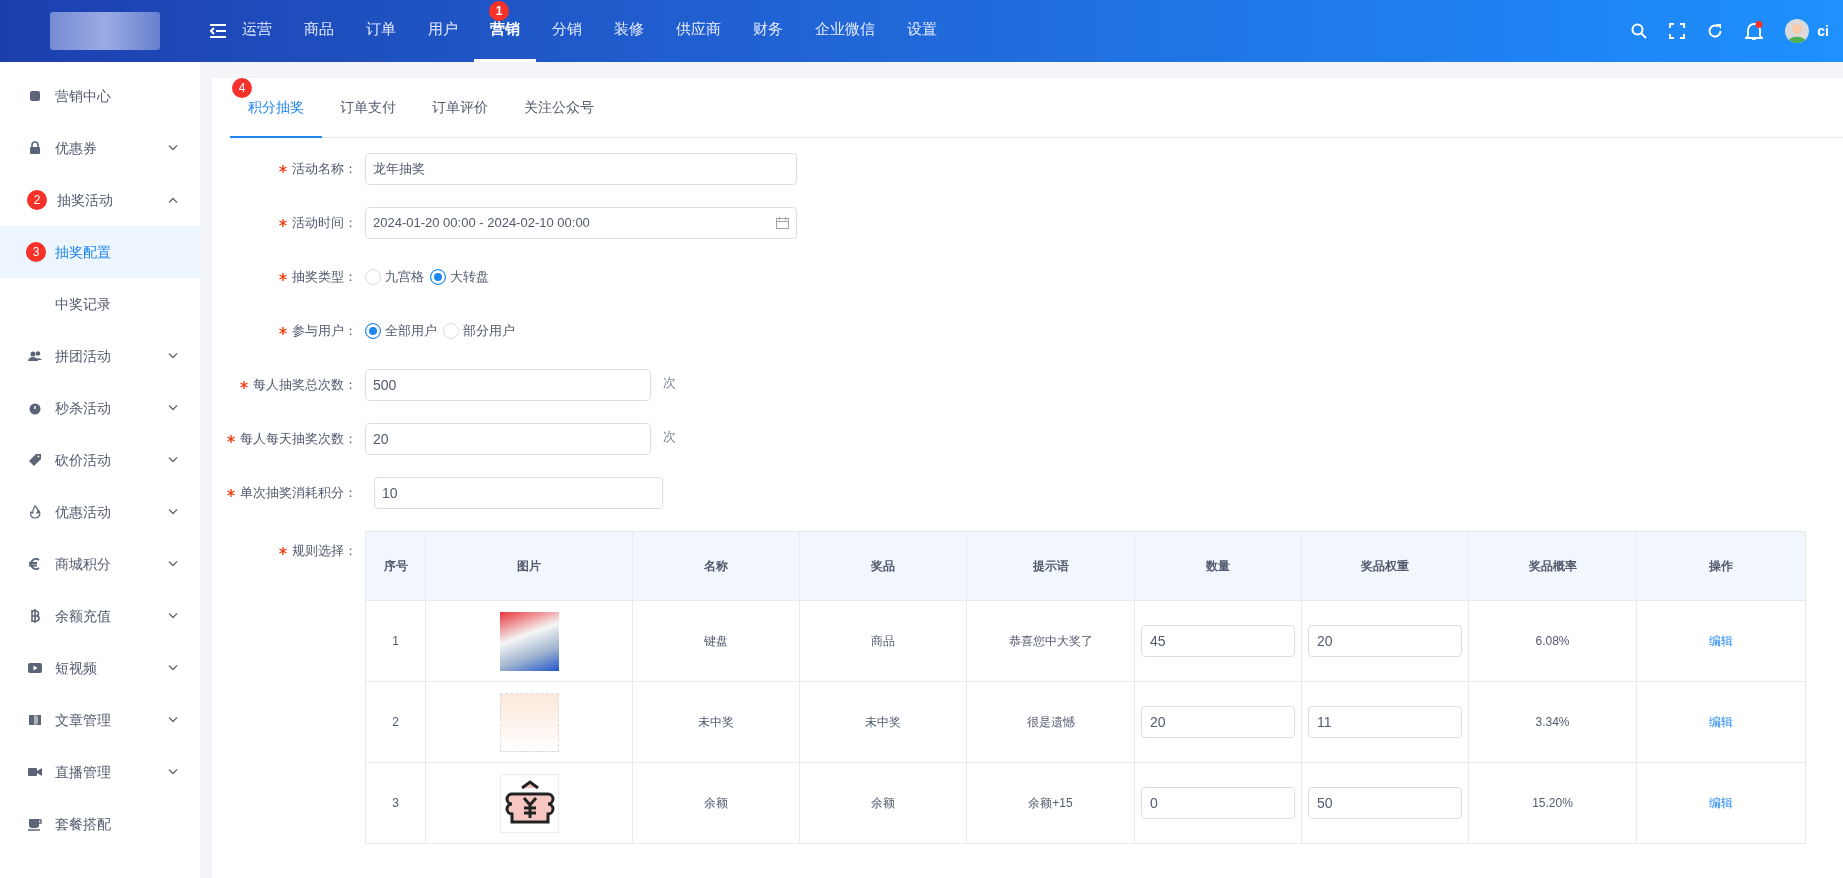 The image size is (1843, 878). I want to click on number-input: 20, so click(508, 439).